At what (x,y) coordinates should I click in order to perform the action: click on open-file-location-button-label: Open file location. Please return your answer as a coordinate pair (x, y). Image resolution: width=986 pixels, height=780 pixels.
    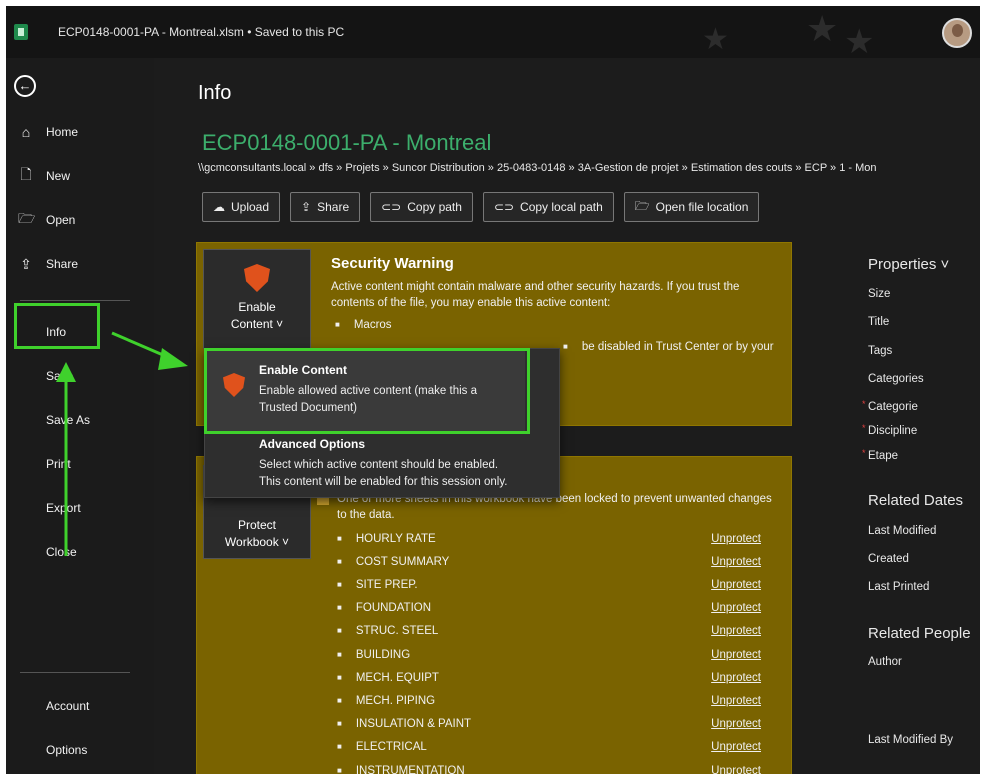
    Looking at the image, I should click on (702, 207).